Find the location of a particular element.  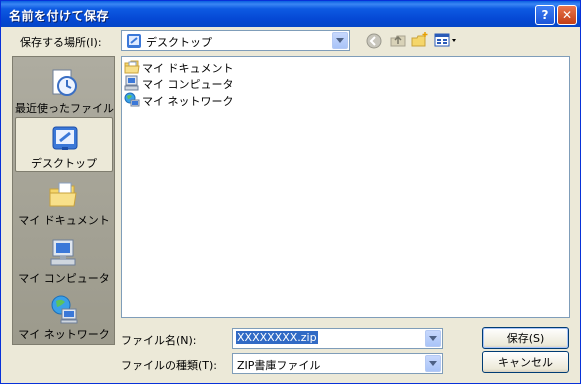

my-network-icon is located at coordinates (64, 309).